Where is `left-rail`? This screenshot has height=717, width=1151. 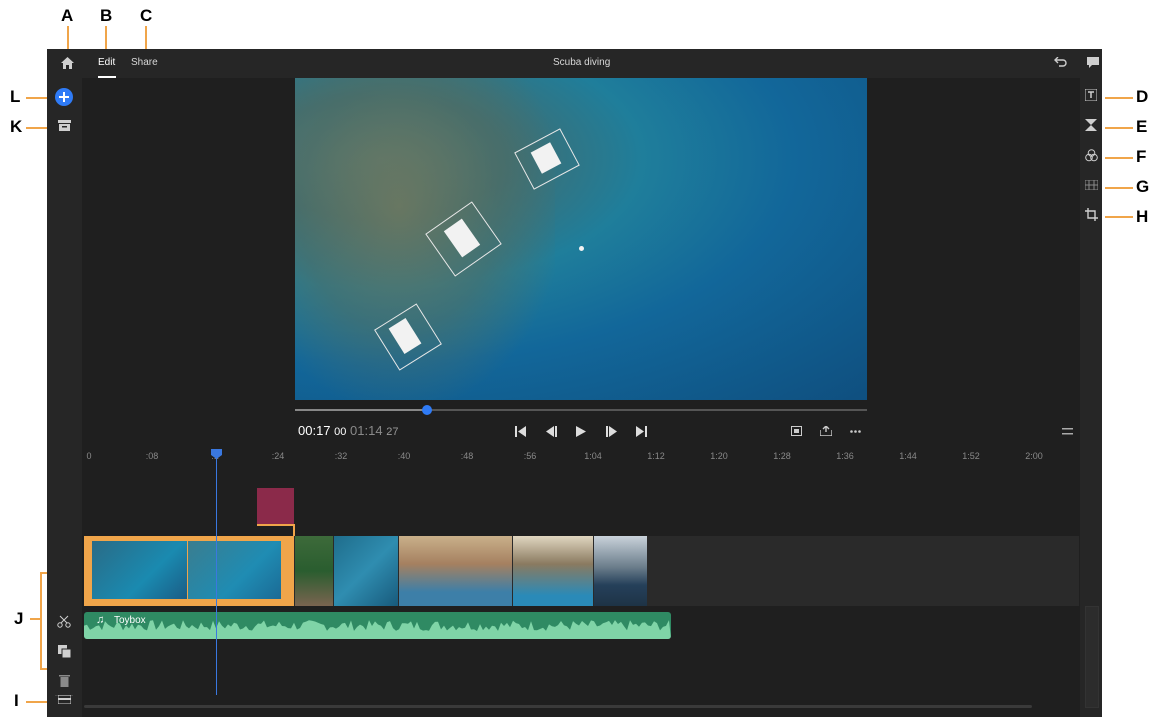
left-rail is located at coordinates (64, 397).